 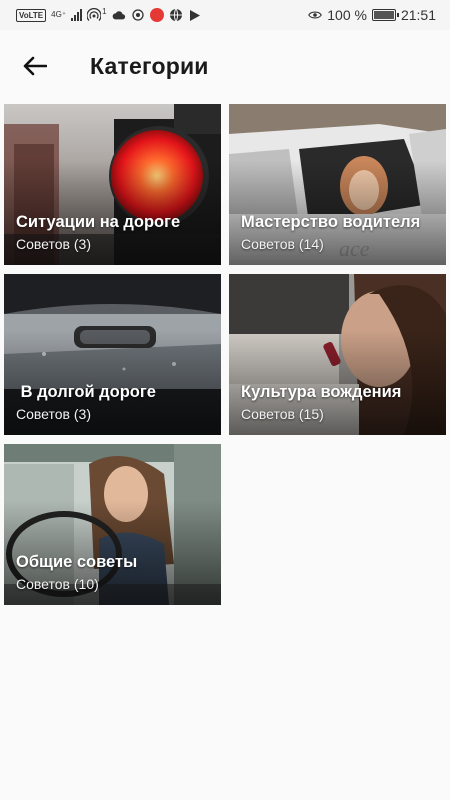 What do you see at coordinates (418, 15) in the screenshot?
I see `clock: 21:51` at bounding box center [418, 15].